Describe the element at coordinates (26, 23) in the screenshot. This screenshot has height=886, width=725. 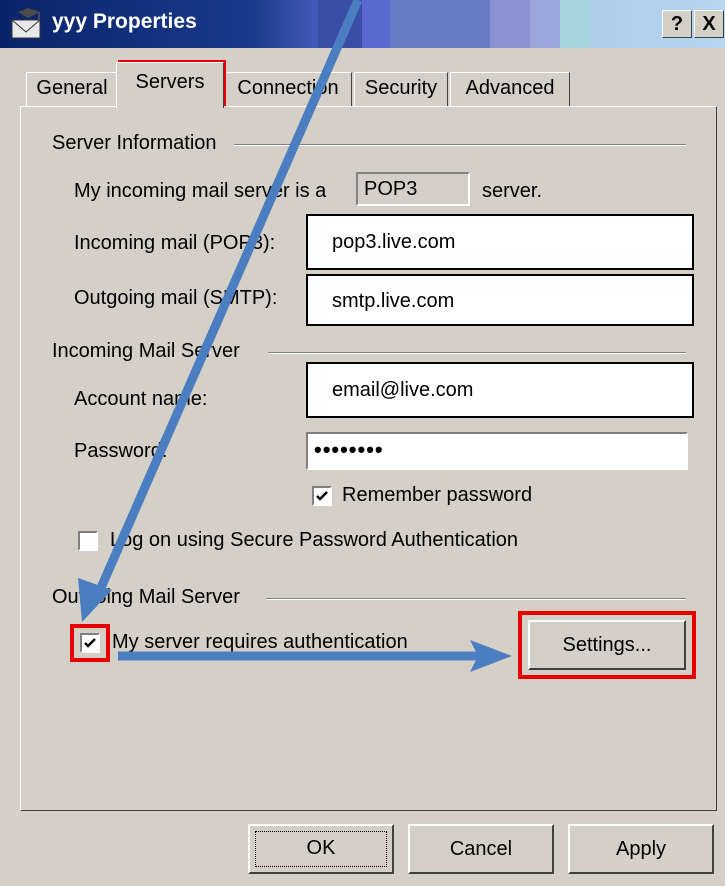
I see `mail-account-icon` at that location.